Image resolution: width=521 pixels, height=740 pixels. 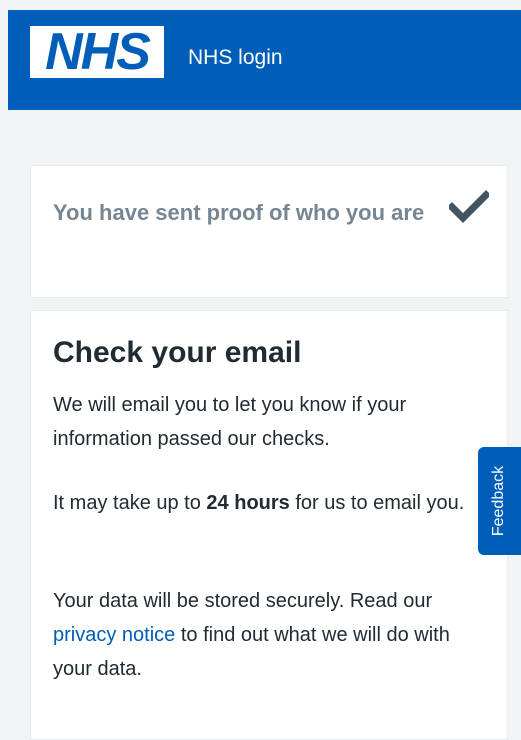 I want to click on privacy-notice-link: privacy notice, so click(x=114, y=635).